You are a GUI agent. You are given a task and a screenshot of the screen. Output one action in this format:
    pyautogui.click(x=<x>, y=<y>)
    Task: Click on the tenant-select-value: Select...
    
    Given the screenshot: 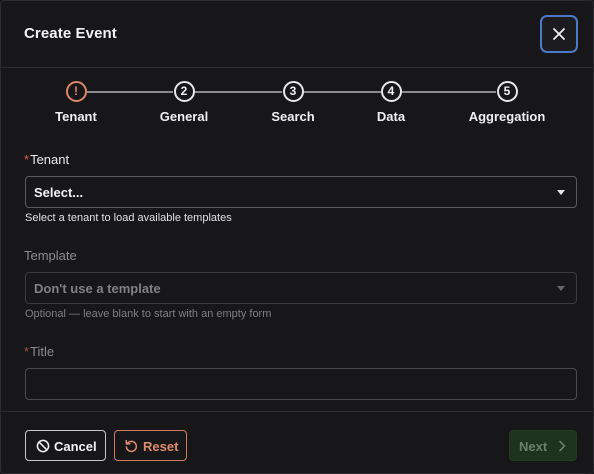 What is the action you would take?
    pyautogui.click(x=59, y=192)
    